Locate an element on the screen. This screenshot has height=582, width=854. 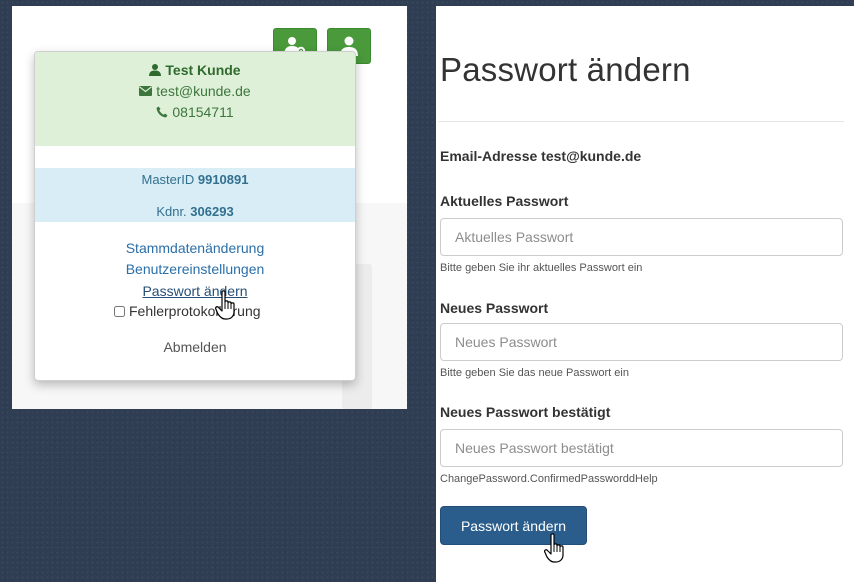
user-info-box: Test Kunde test@kunde.de 08154711 is located at coordinates (195, 99).